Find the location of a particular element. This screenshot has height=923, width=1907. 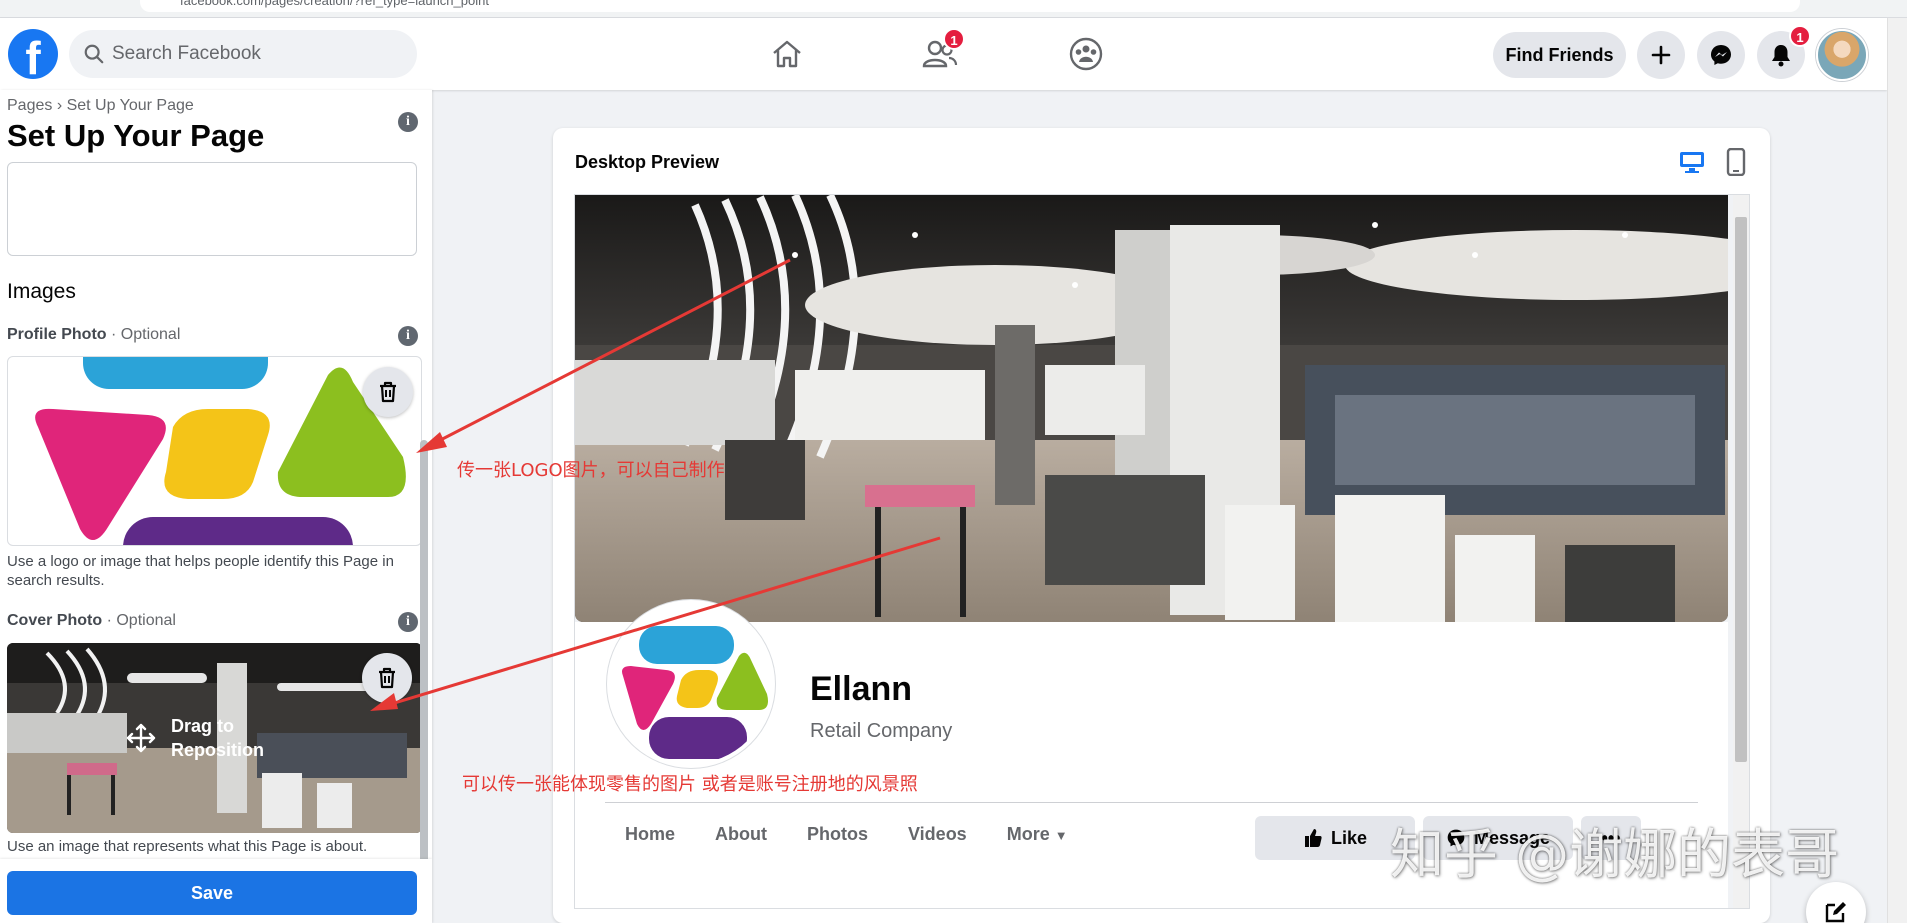

lower-content-cards is located at coordinates (1155, 901).